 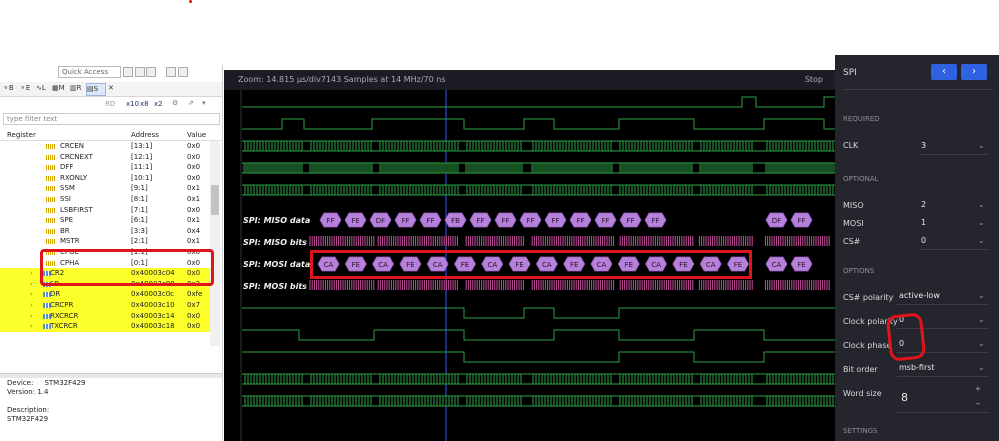 I want to click on table-row: LSBFIRST [7:1] 0x0, so click(x=105, y=210).